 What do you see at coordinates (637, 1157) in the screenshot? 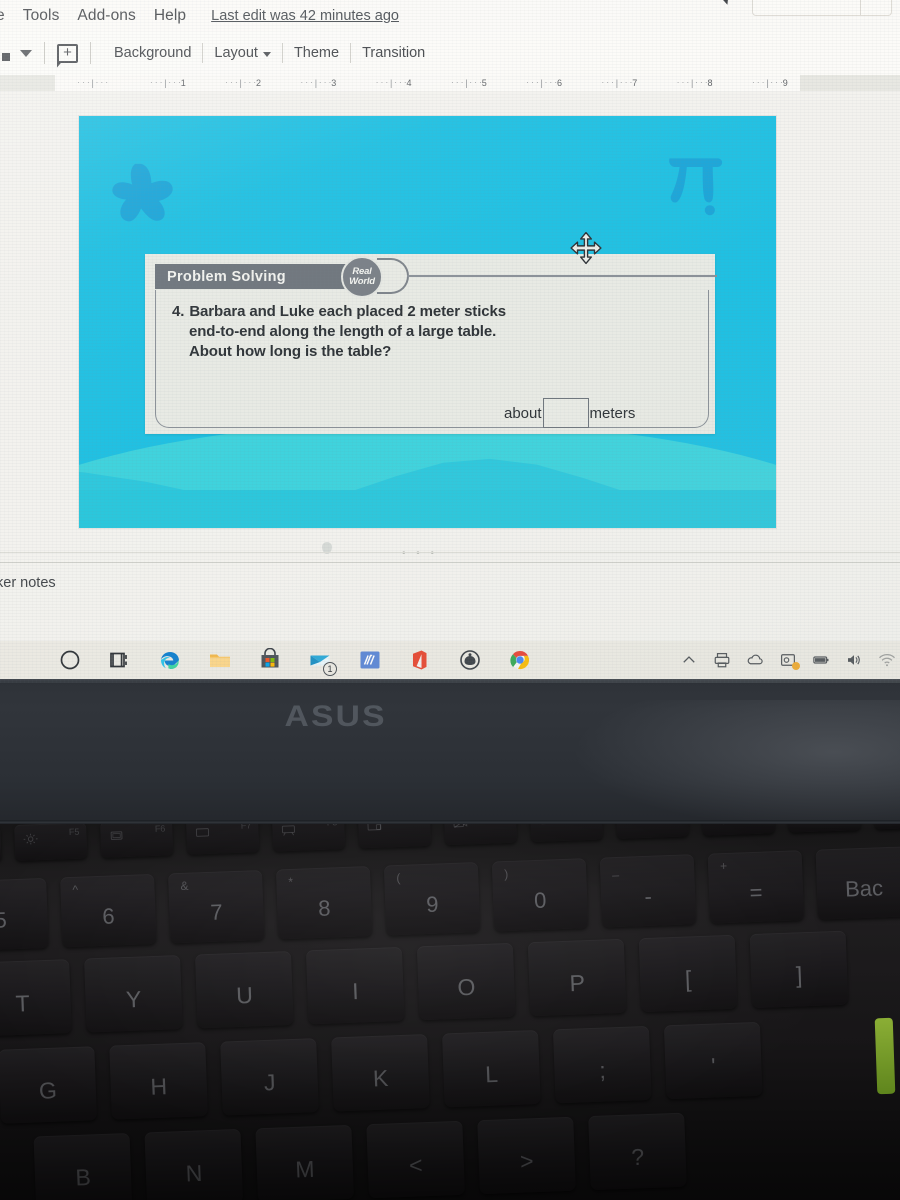
I see `key-main-label: ?` at bounding box center [637, 1157].